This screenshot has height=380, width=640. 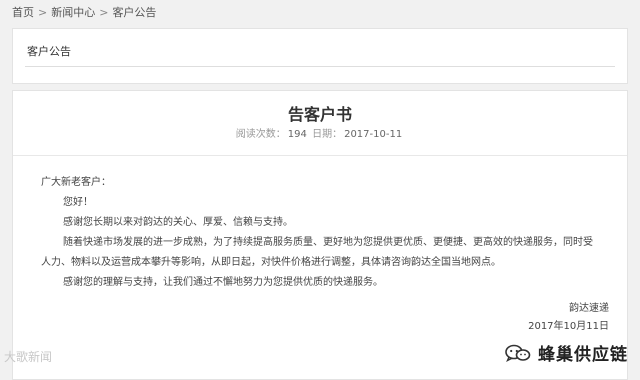 I want to click on signature-date: 2017年10月11日, so click(x=568, y=326).